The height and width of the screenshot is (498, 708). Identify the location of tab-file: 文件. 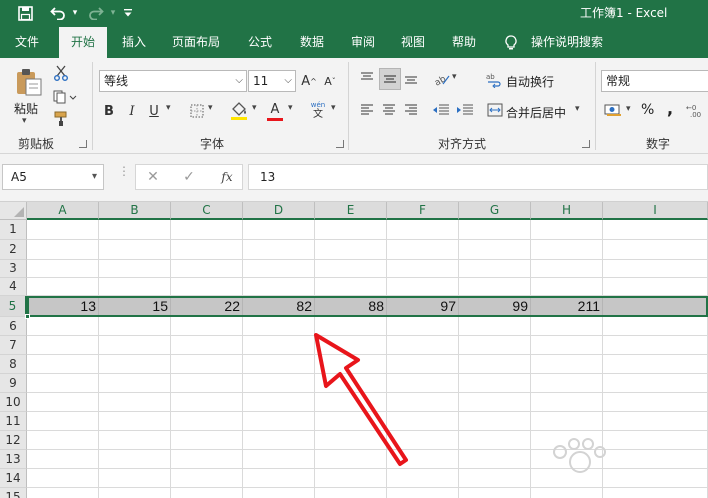
(27, 42).